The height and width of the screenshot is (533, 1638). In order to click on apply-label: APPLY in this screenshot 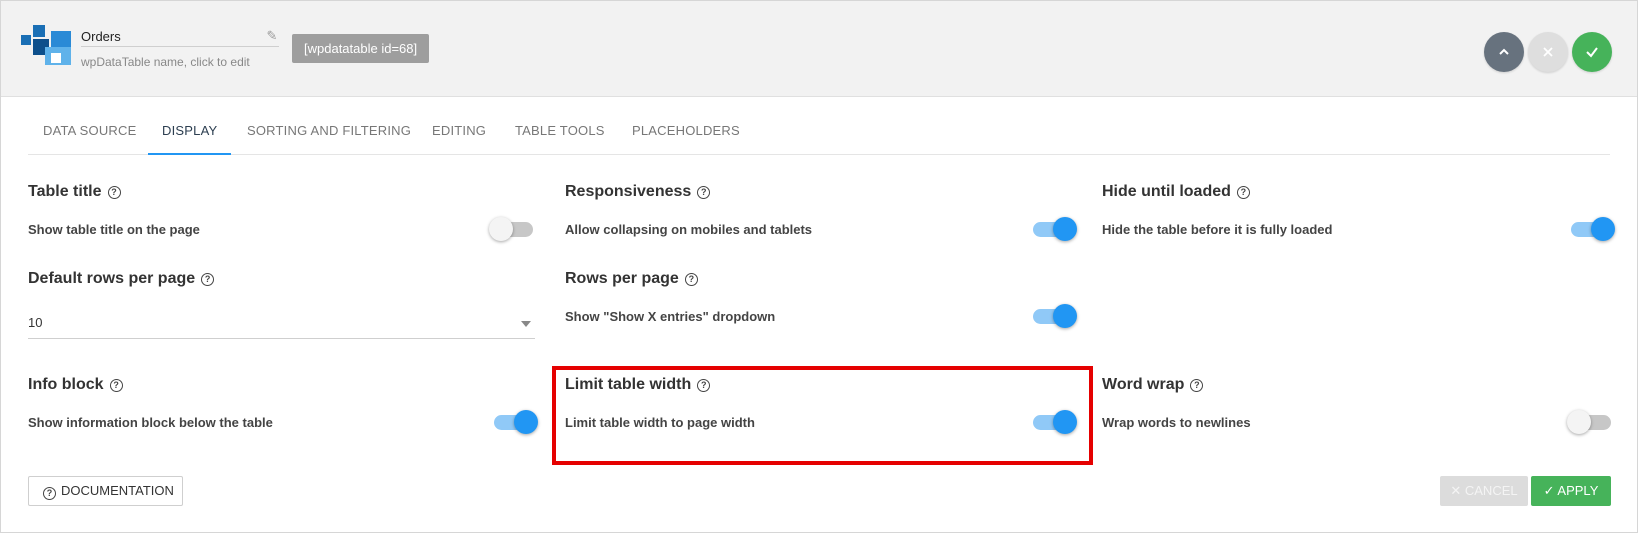, I will do `click(1578, 490)`.